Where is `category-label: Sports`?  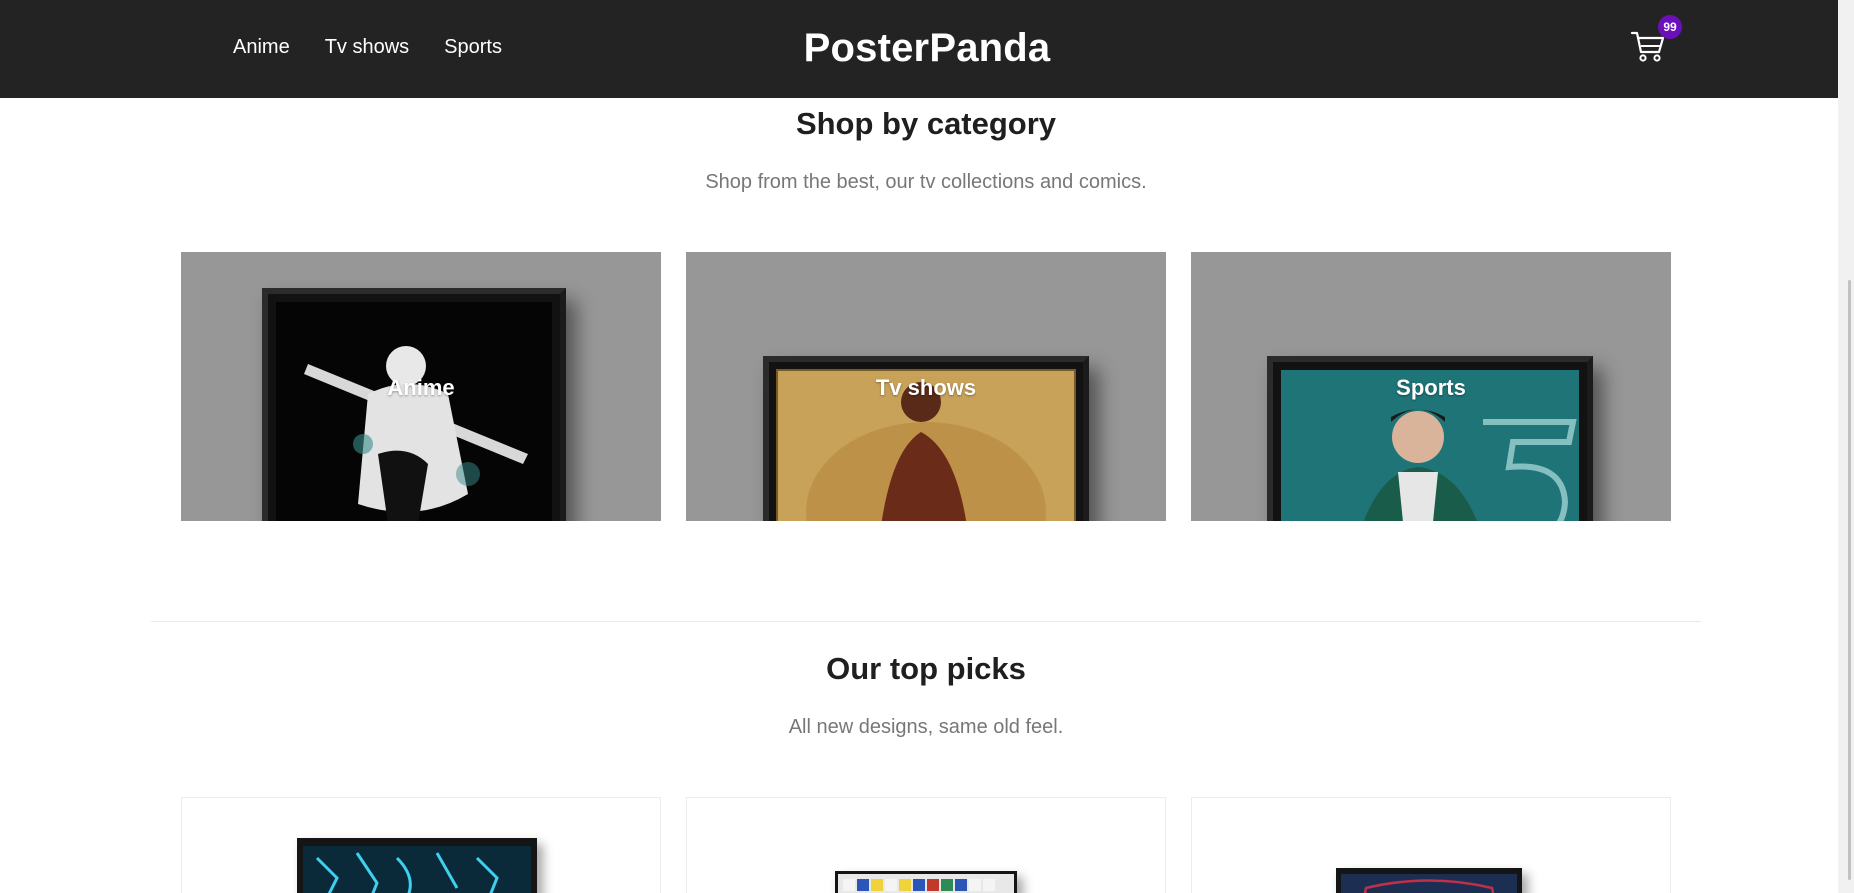 category-label: Sports is located at coordinates (1431, 387).